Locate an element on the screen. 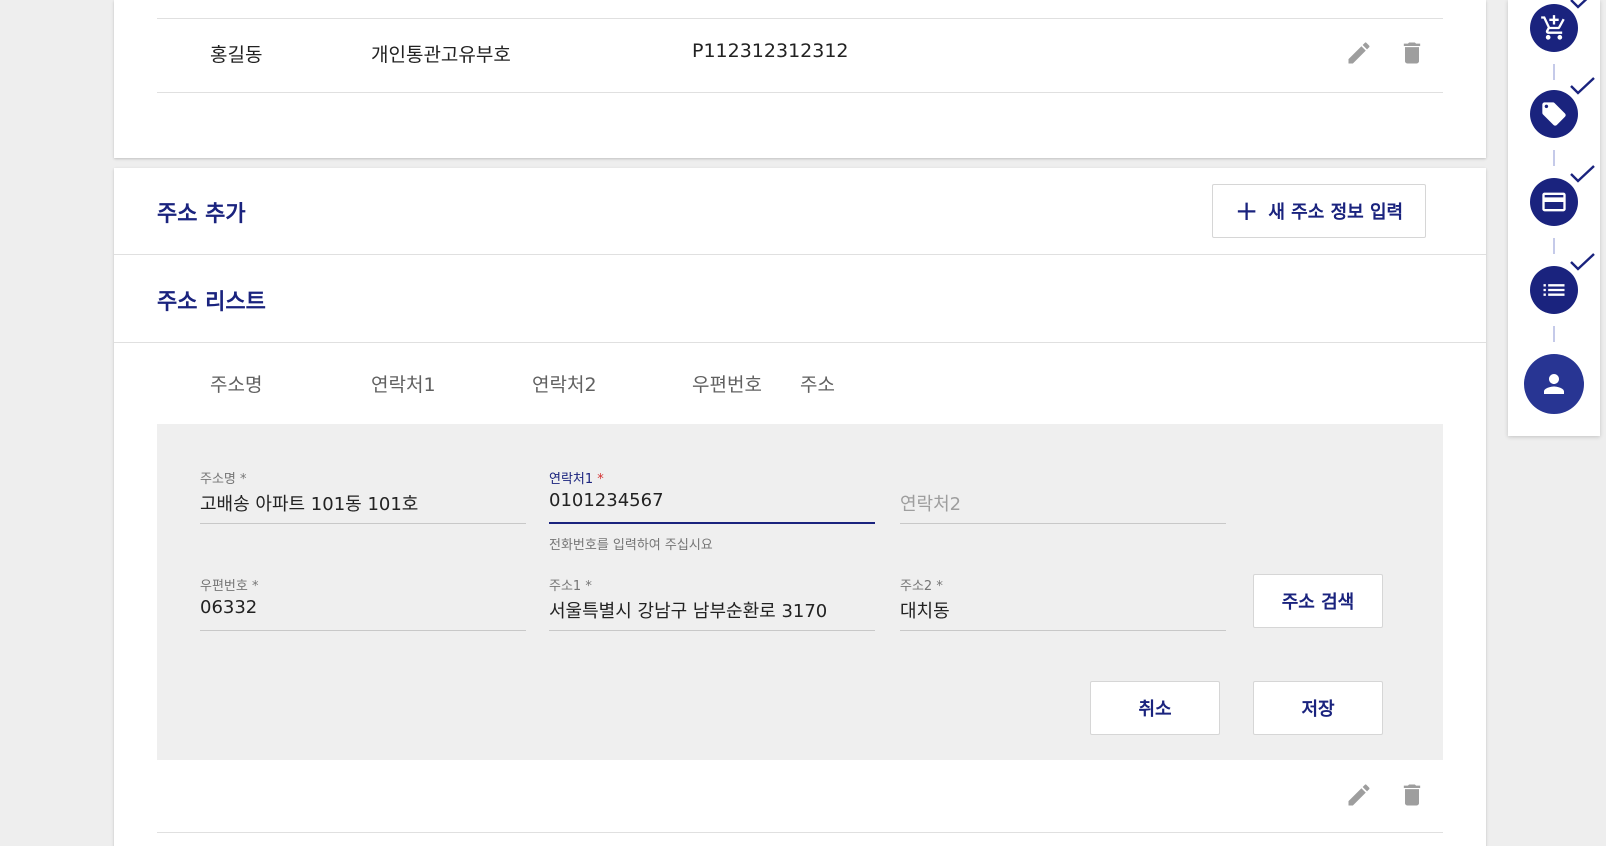 Image resolution: width=1606 pixels, height=846 pixels. address-name-field: 주소명 * 고배송 아파트 101동 101호 is located at coordinates (363, 496).